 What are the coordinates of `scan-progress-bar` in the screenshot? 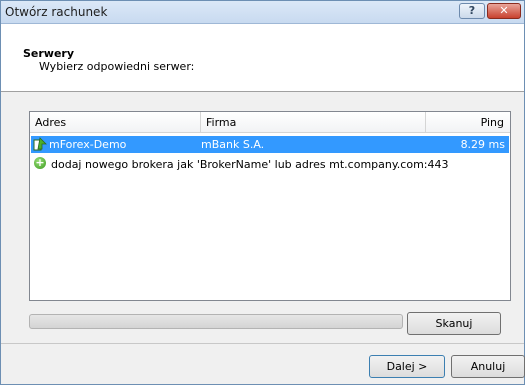 It's located at (216, 321).